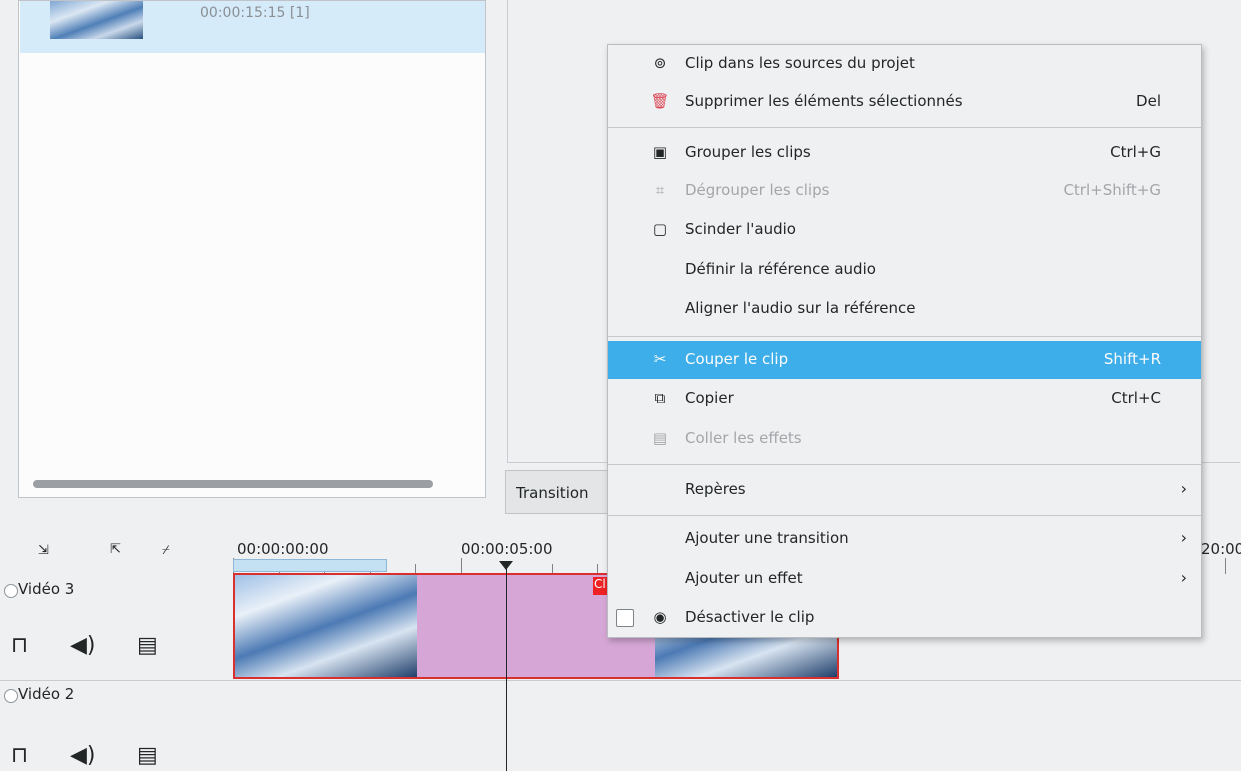 Image resolution: width=1241 pixels, height=771 pixels. Describe the element at coordinates (904, 153) in the screenshot. I see `menu-item-group: ▣ Grouper les clips Ctrl+G` at that location.